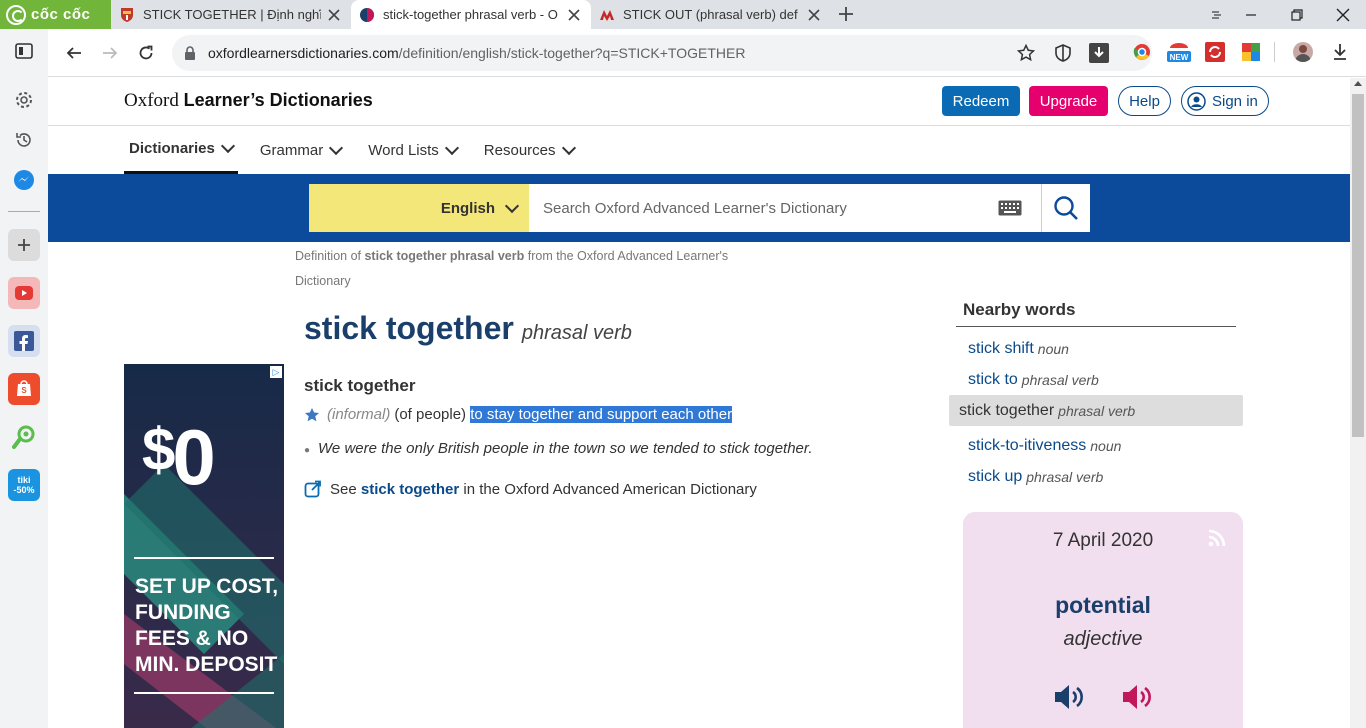  What do you see at coordinates (24, 100) in the screenshot?
I see `sidebar-settings-button` at bounding box center [24, 100].